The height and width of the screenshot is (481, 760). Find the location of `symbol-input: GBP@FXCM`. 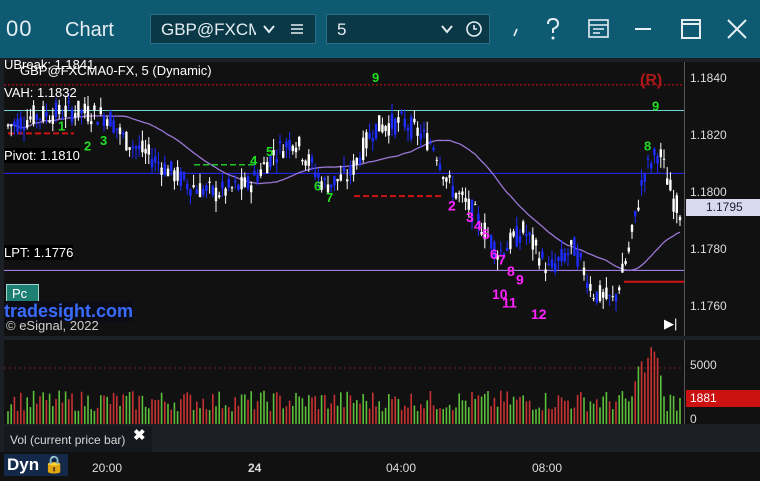

symbol-input: GBP@FXCM is located at coordinates (208, 30).